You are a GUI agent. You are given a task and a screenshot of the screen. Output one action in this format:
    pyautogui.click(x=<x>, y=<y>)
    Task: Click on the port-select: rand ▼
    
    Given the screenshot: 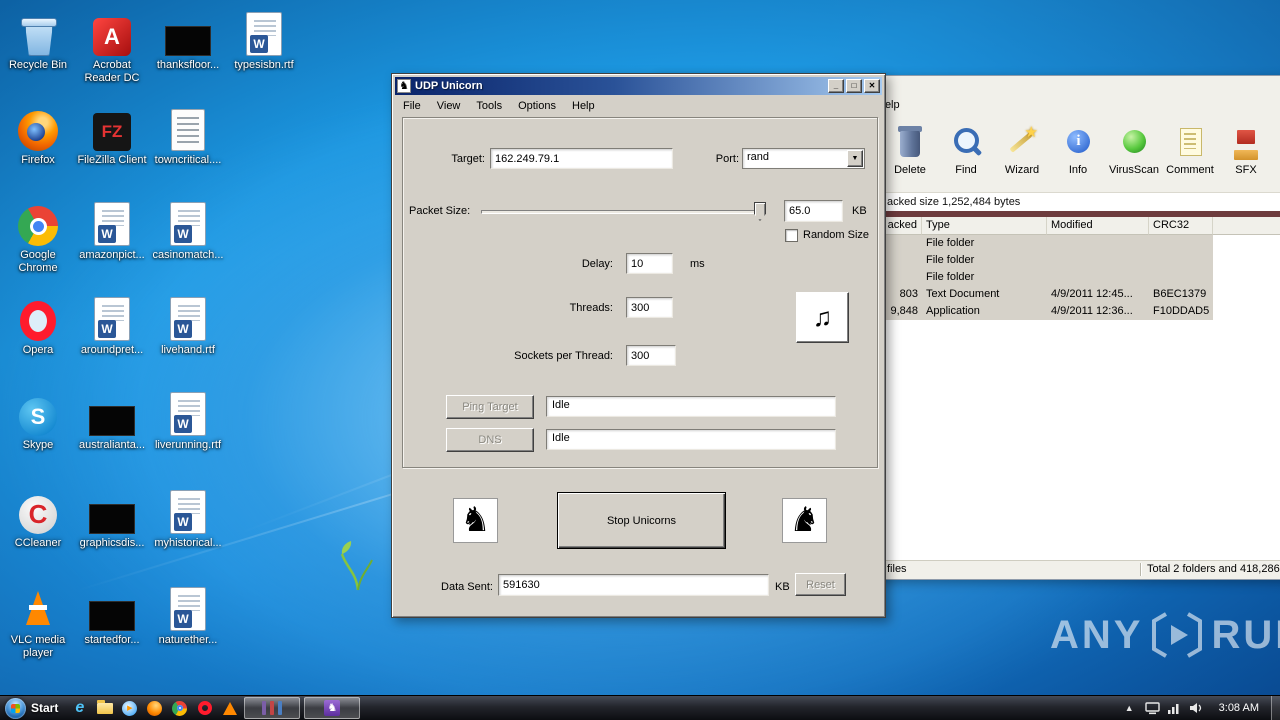 What is the action you would take?
    pyautogui.click(x=803, y=158)
    